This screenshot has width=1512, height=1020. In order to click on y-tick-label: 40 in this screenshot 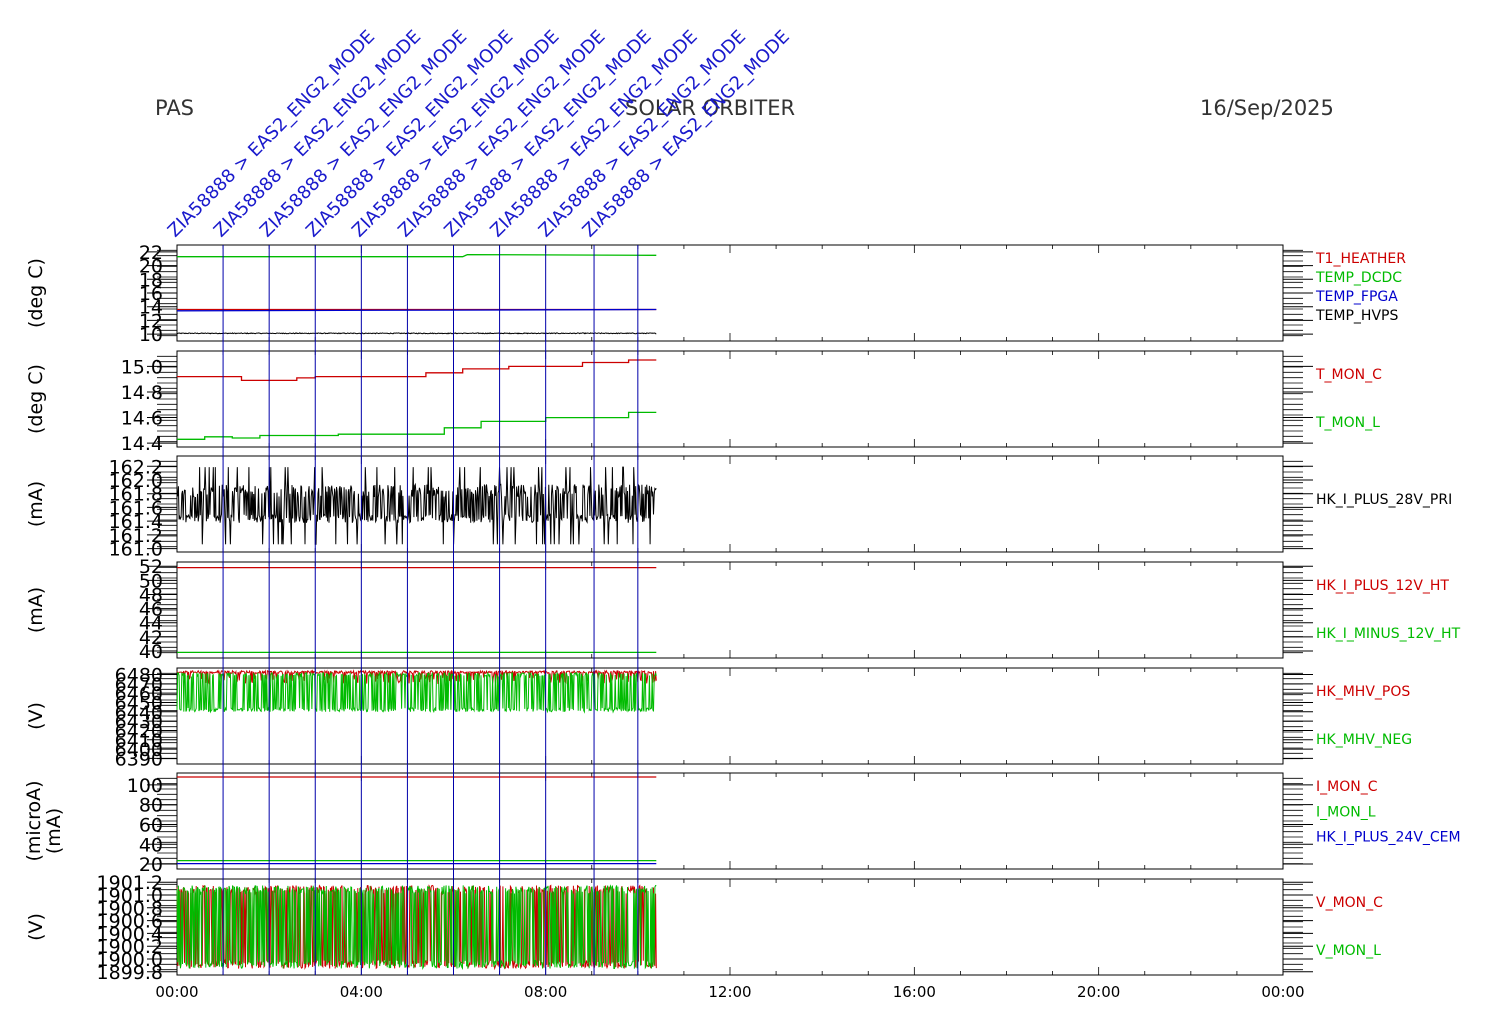, I will do `click(151, 845)`.